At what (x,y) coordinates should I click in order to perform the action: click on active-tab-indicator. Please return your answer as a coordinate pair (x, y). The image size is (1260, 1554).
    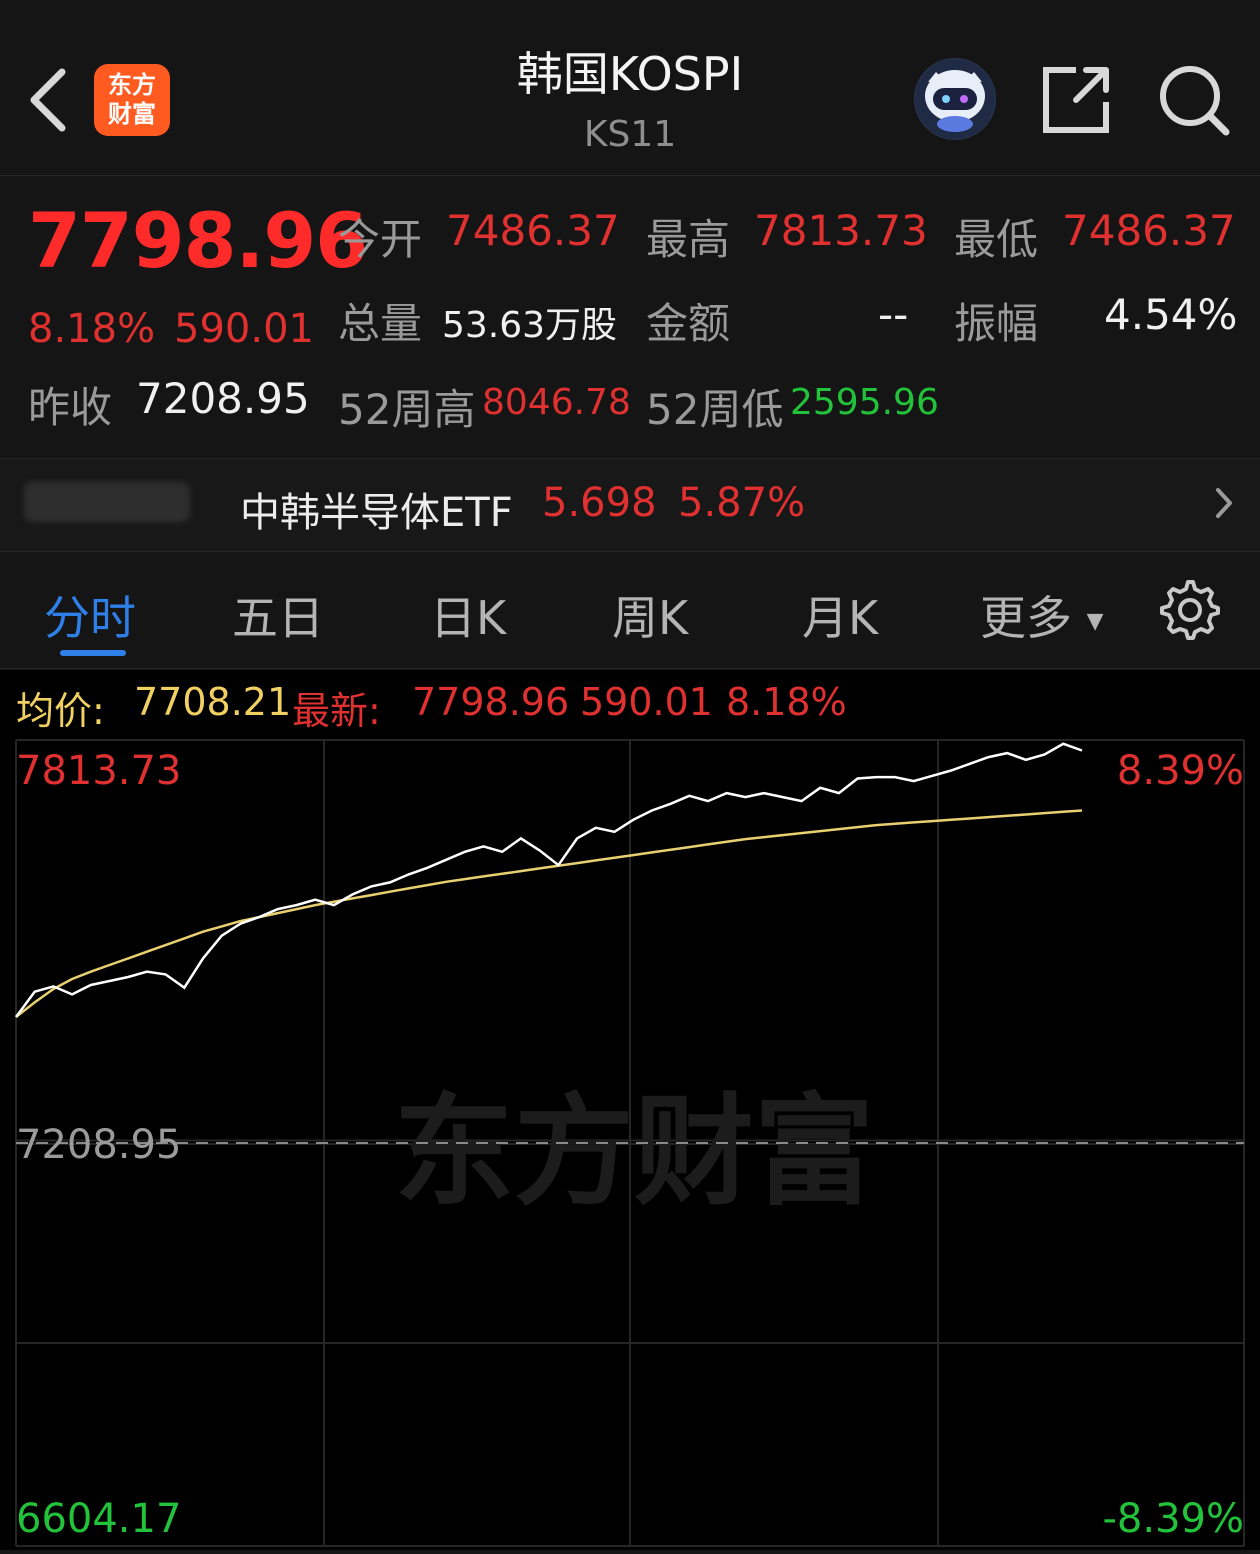
    Looking at the image, I should click on (93, 653).